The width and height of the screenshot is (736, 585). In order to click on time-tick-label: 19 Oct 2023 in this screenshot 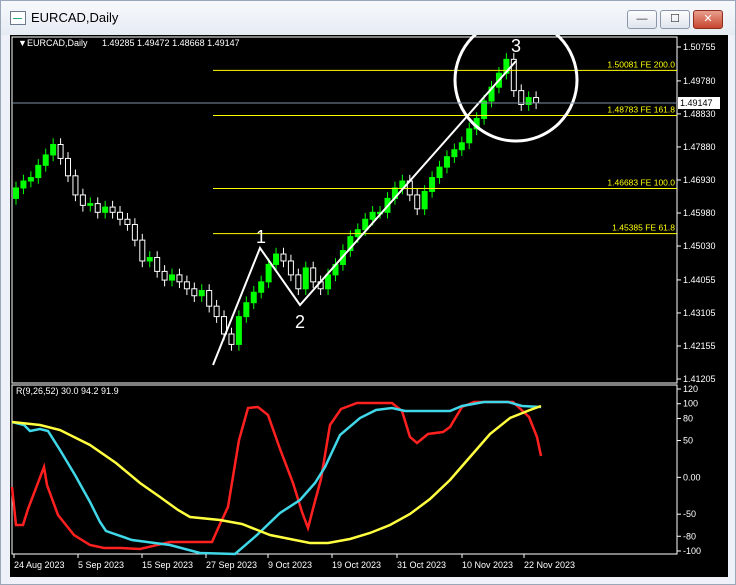, I will do `click(356, 565)`.